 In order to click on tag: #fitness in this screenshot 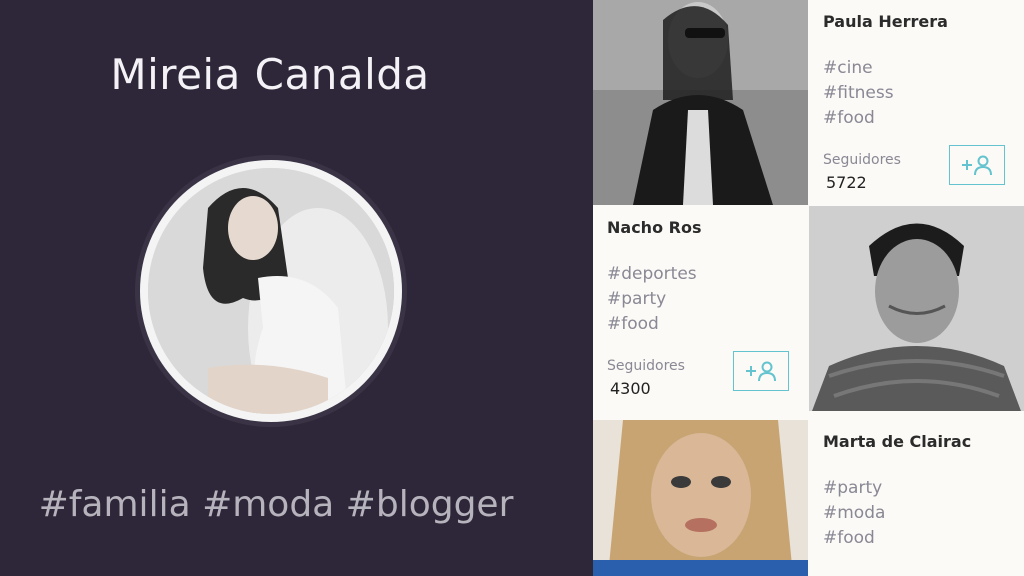, I will do `click(858, 93)`.